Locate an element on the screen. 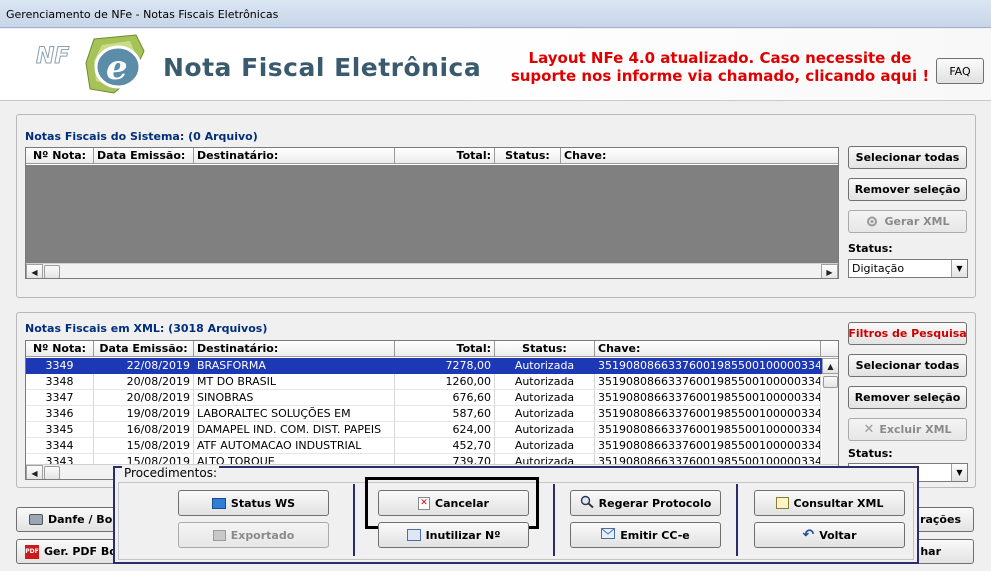  system-status-value: Digitação is located at coordinates (878, 268).